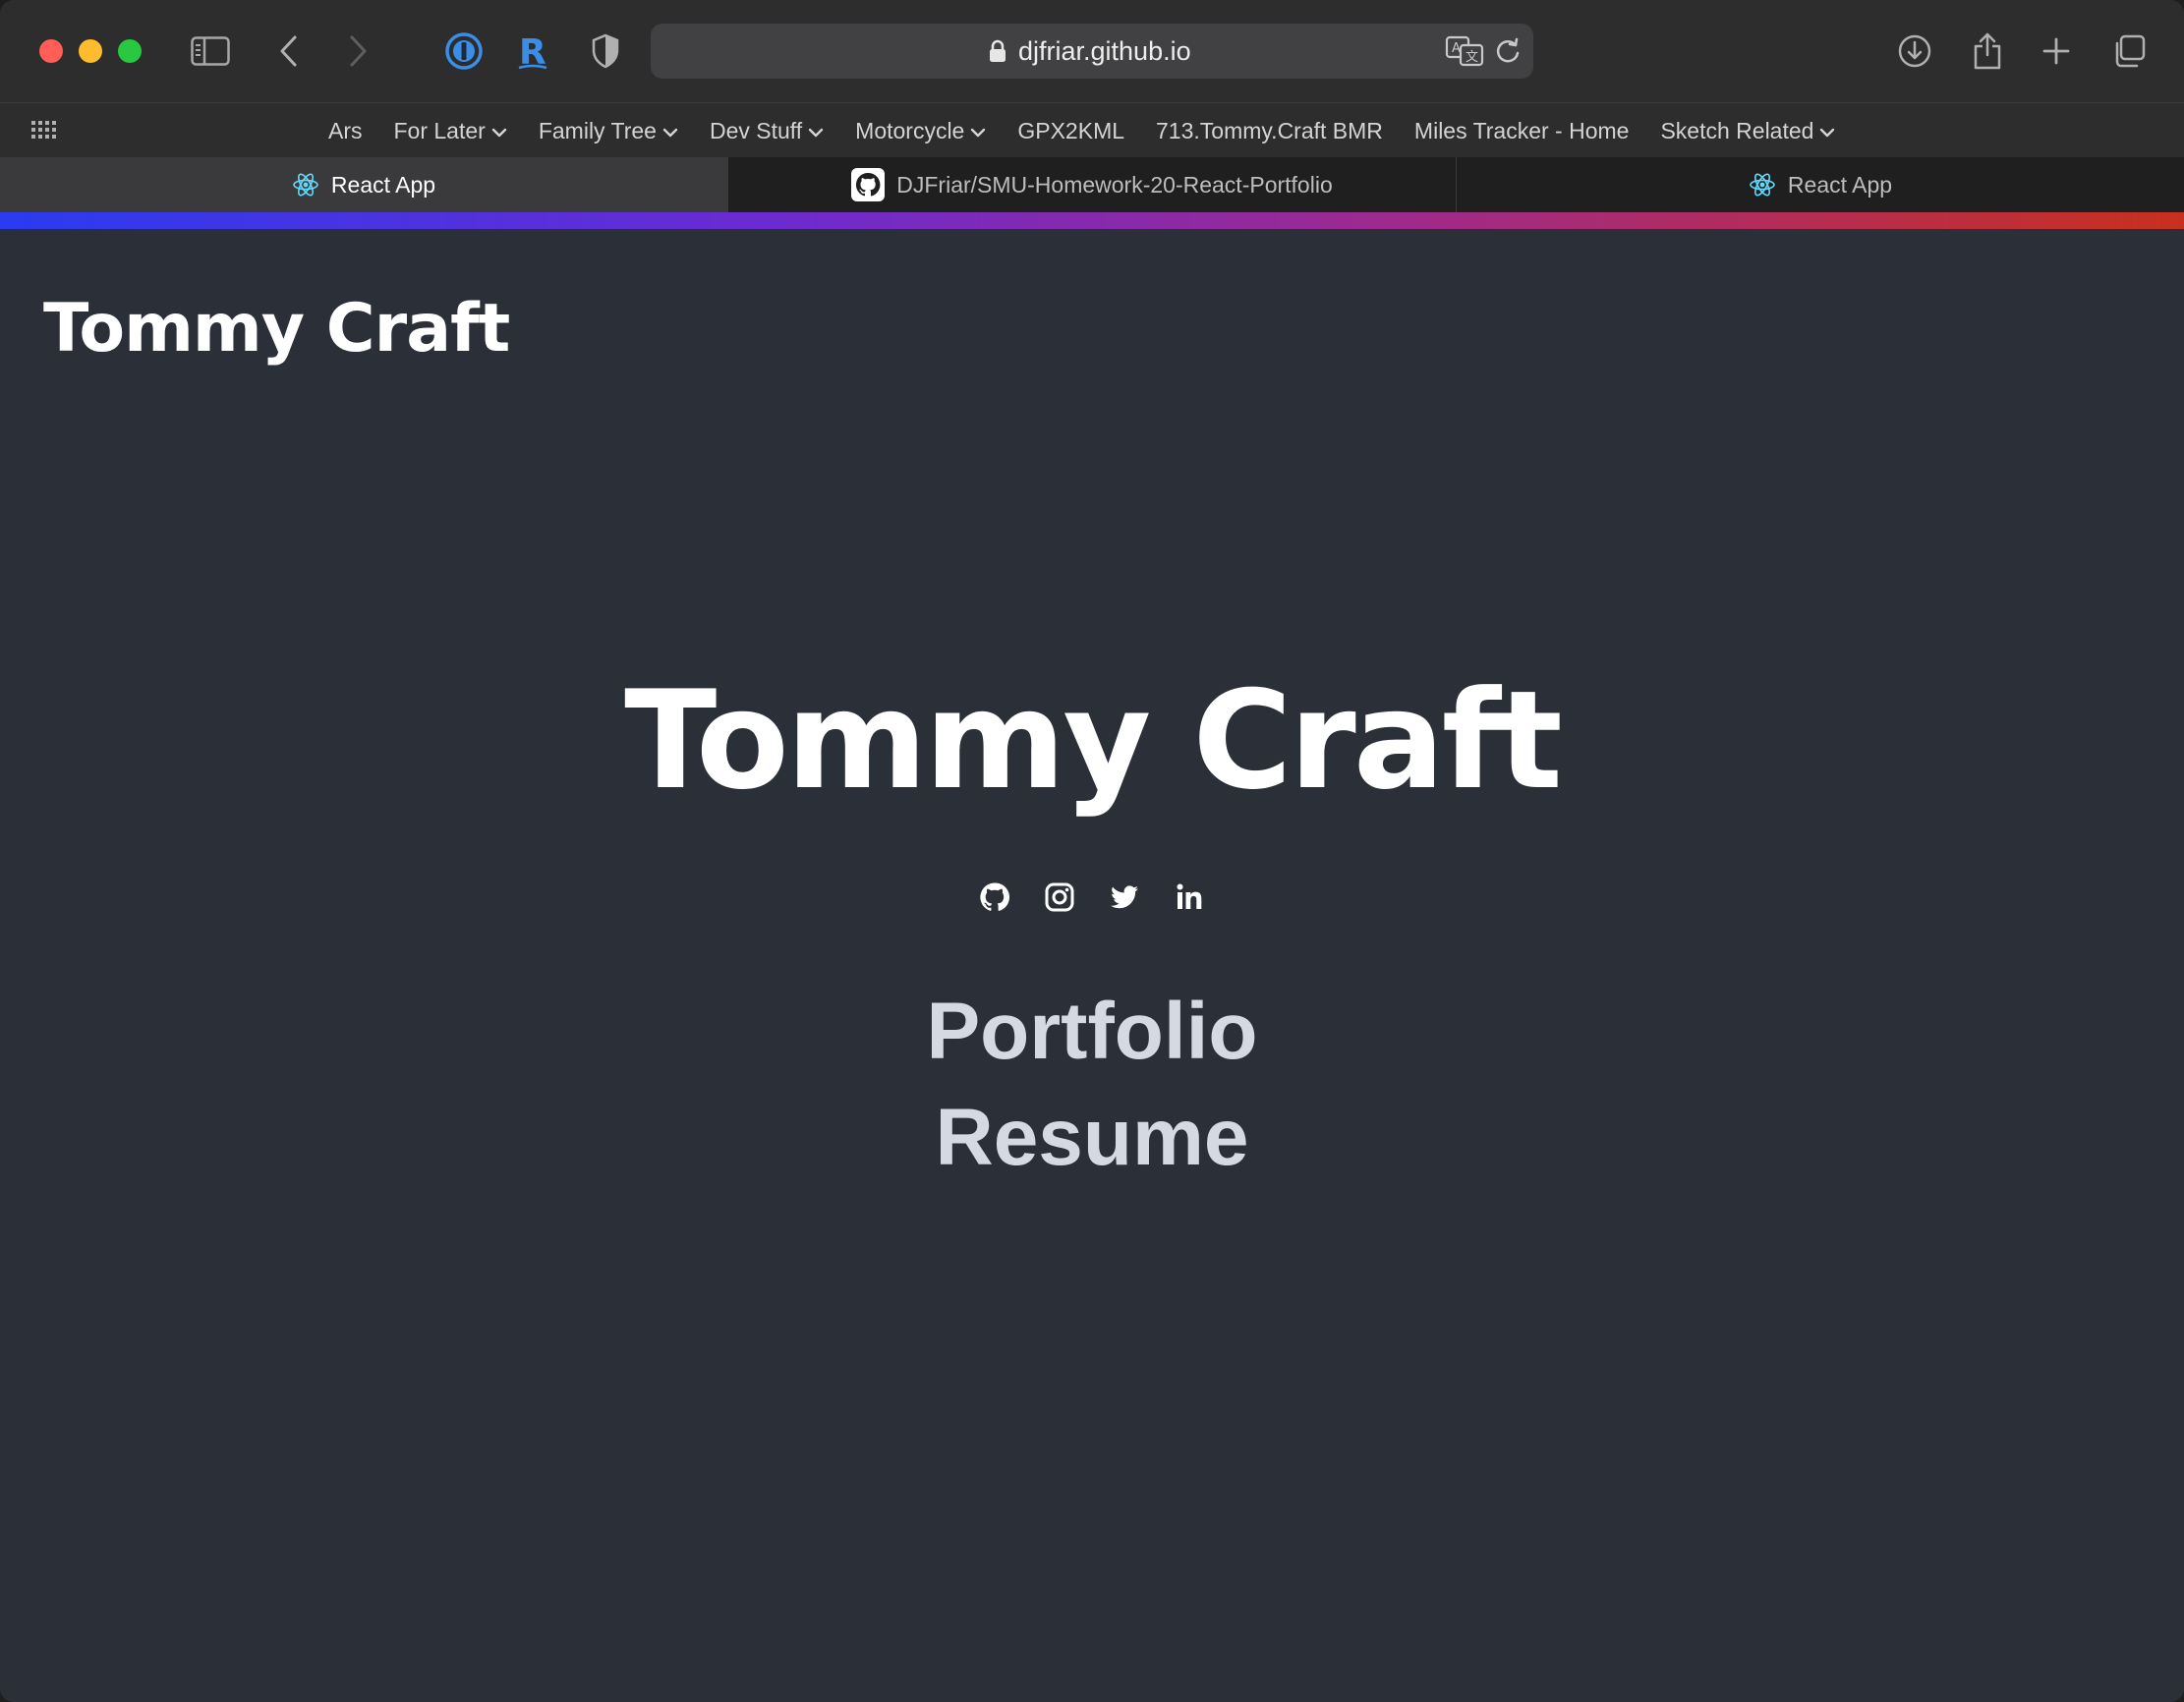  Describe the element at coordinates (605, 52) in the screenshot. I see `shield-icon` at that location.